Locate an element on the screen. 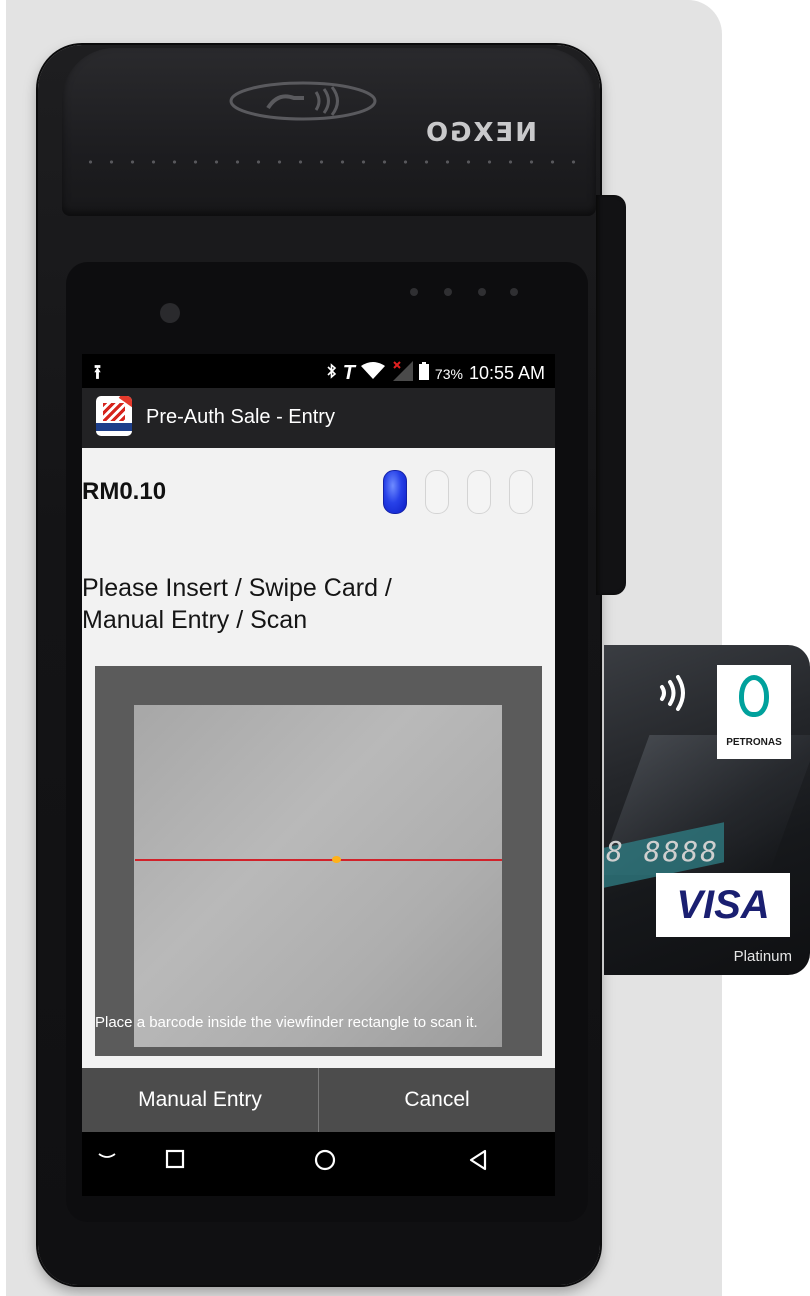 This screenshot has height=1296, width=810. scan-laser-line is located at coordinates (318, 860).